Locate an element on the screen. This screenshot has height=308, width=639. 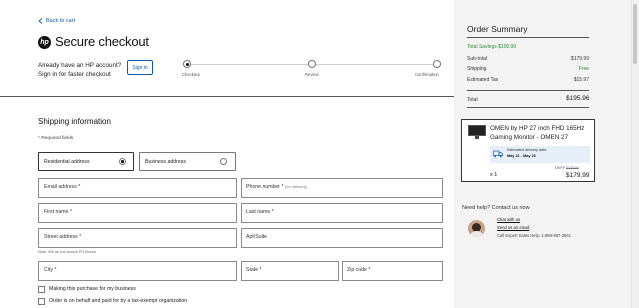
step-confirmation-label: Confirmation is located at coordinates (427, 74).